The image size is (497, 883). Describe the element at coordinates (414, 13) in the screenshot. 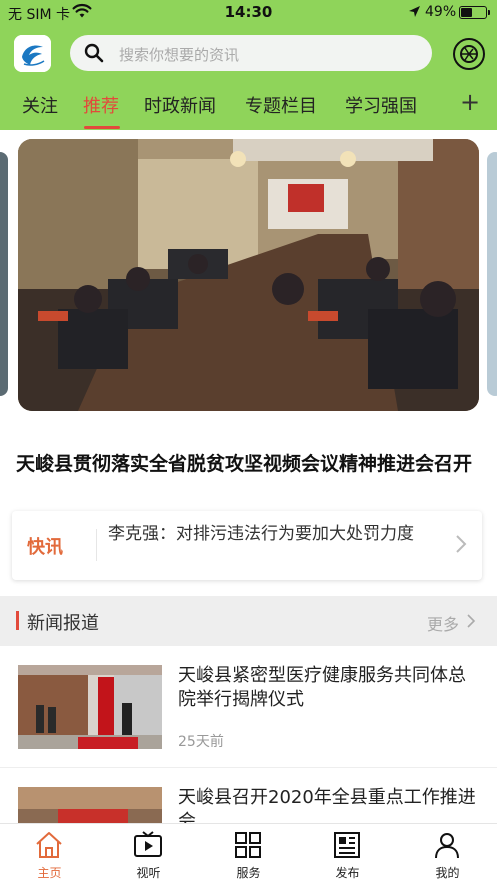

I see `location-arrow-icon` at that location.